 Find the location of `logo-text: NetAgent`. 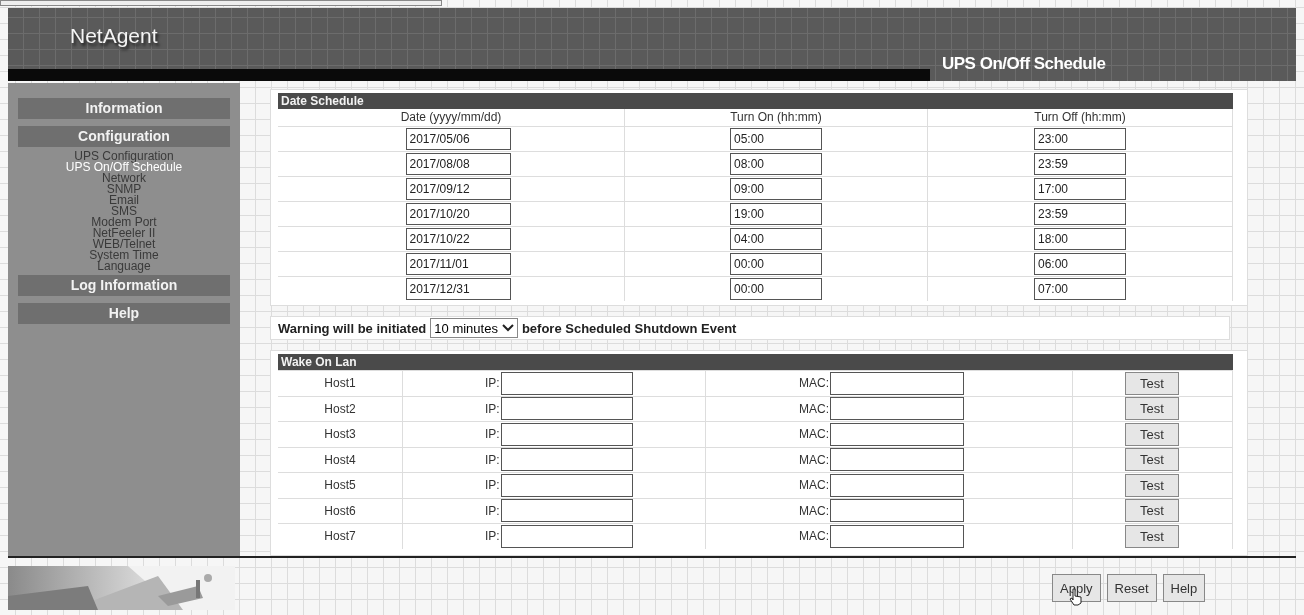

logo-text: NetAgent is located at coordinates (114, 36).